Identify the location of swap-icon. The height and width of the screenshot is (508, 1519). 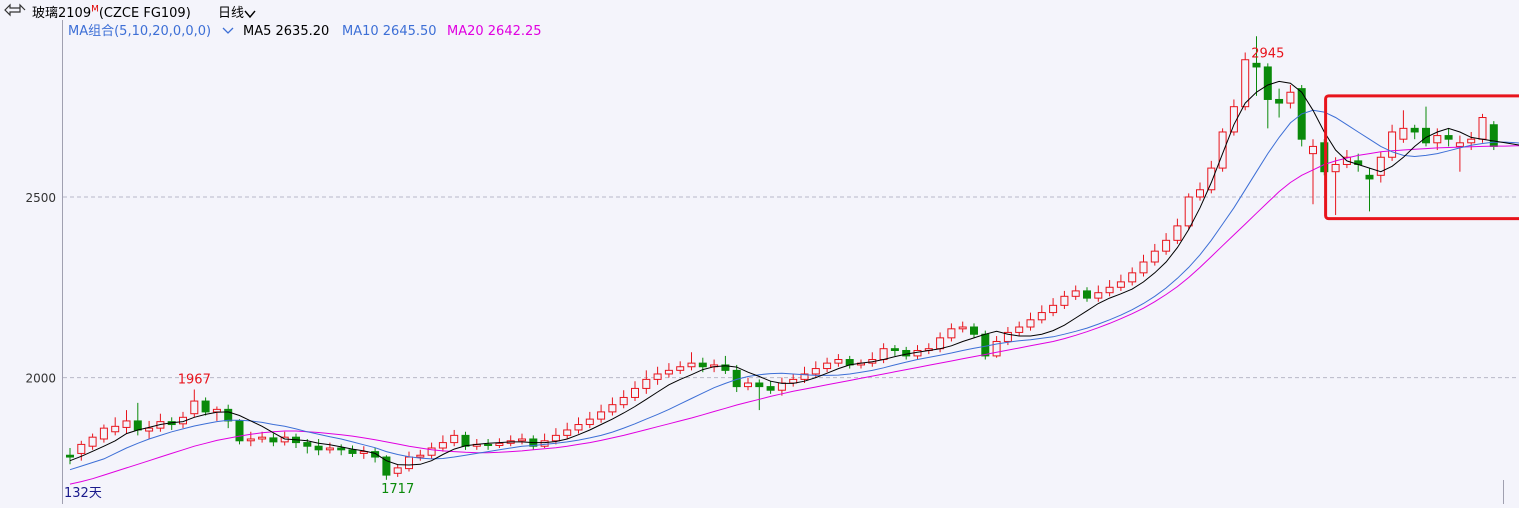
(15, 10).